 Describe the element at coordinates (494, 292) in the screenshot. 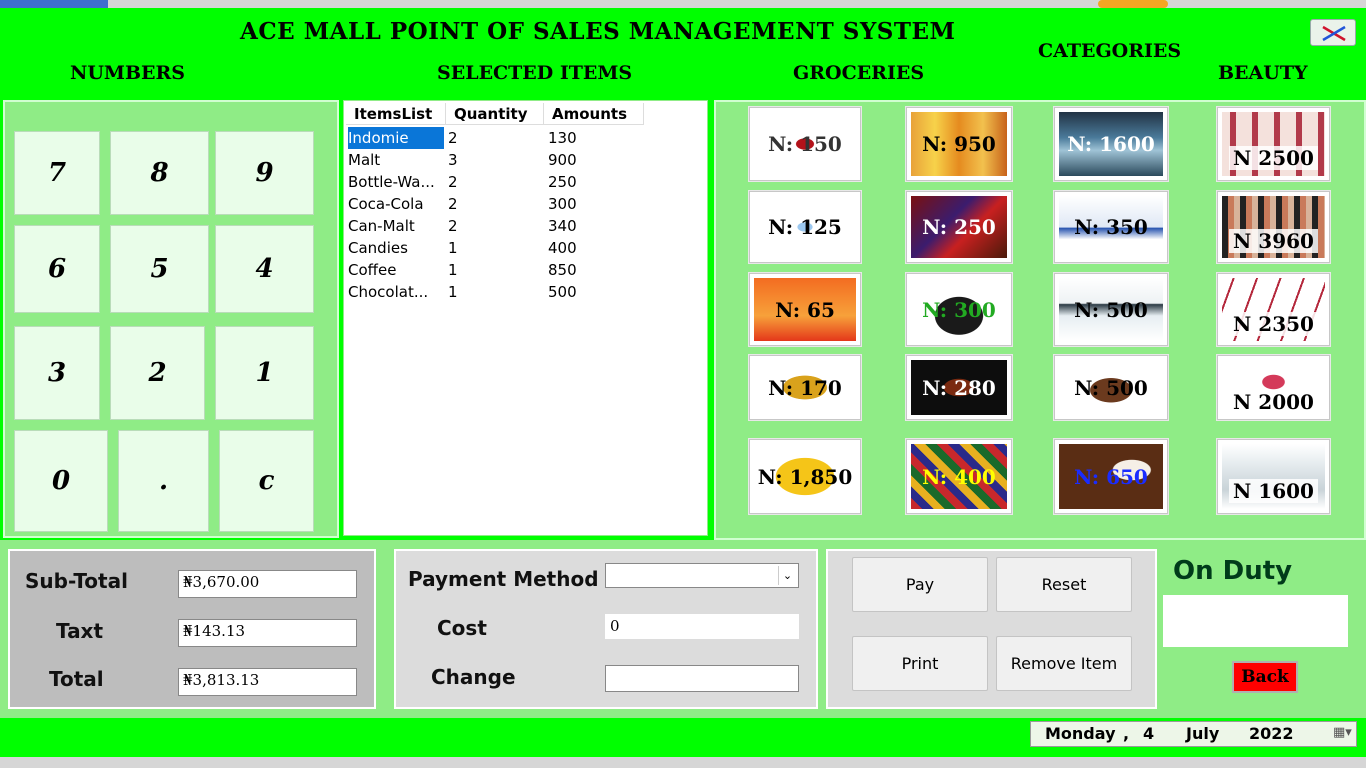

I see `list-item: Chocolat... 1 500` at that location.